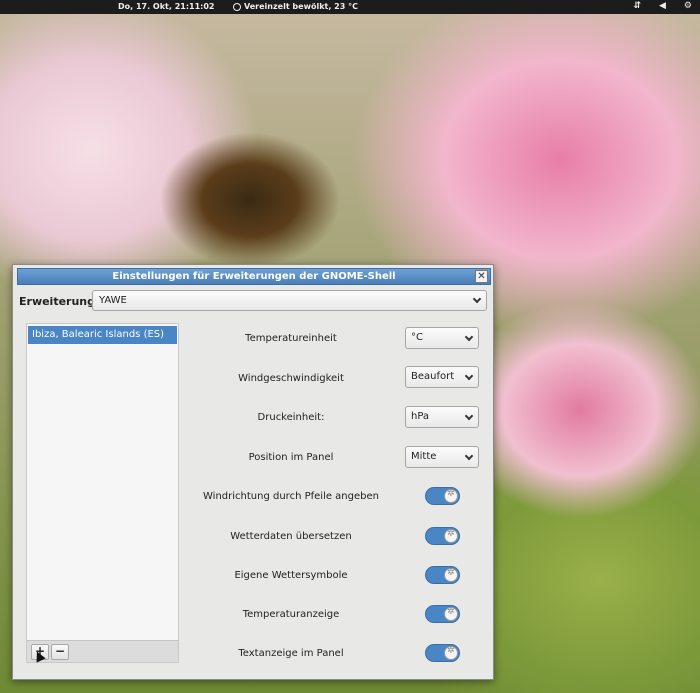 Image resolution: width=700 pixels, height=693 pixels. I want to click on location-list: Ibiza, Balearic Islands (ES) + −, so click(102, 493).